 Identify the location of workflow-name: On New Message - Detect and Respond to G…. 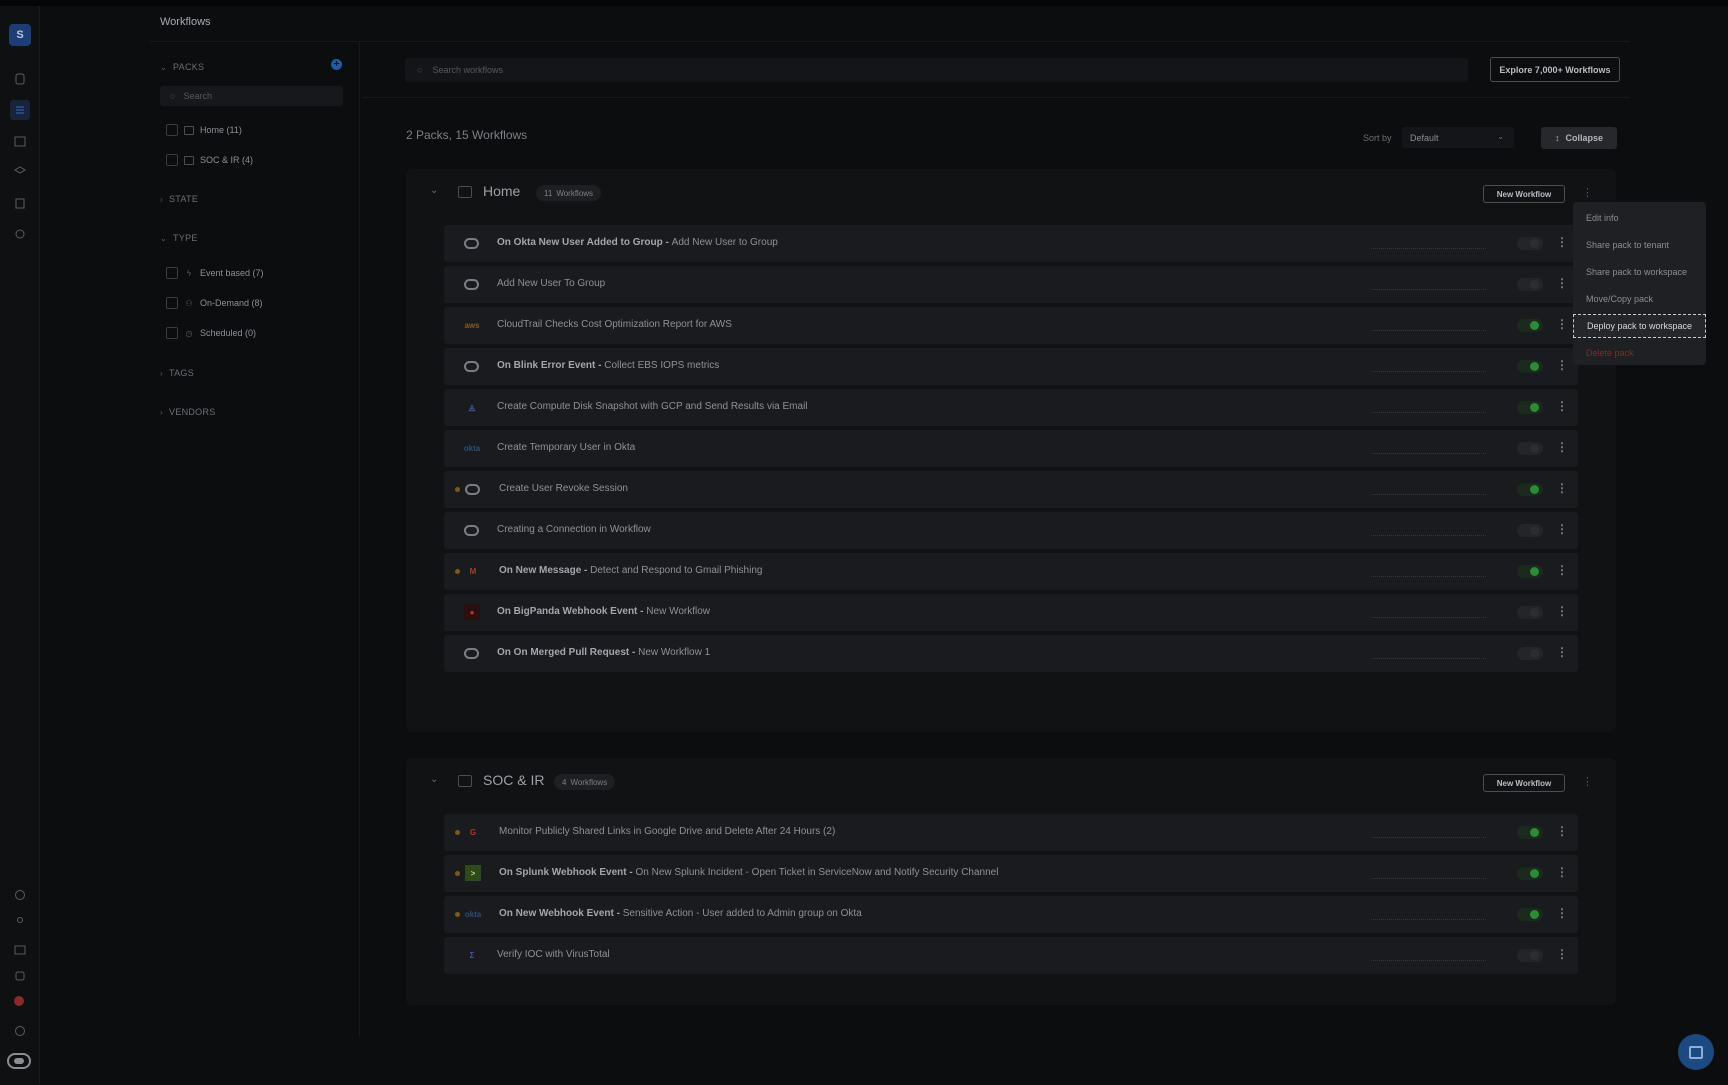
(630, 570).